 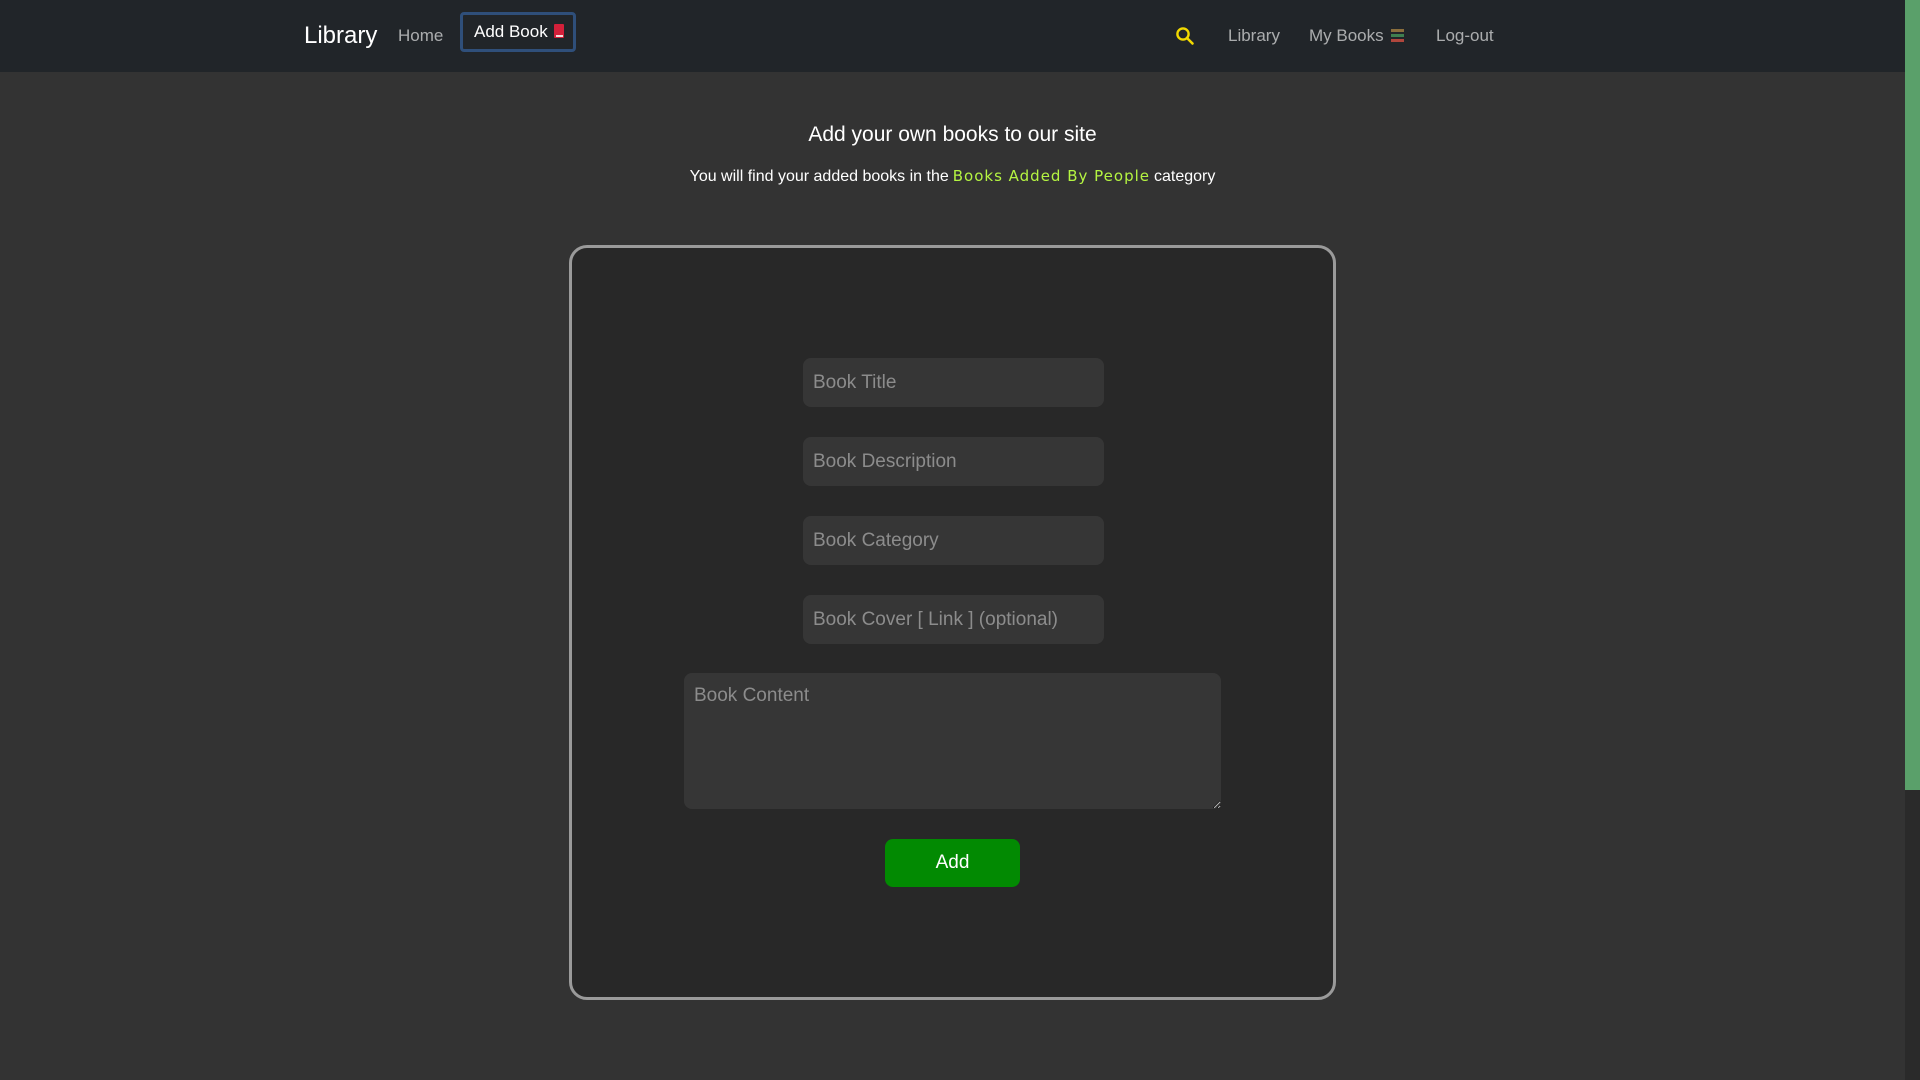 What do you see at coordinates (819, 176) in the screenshot?
I see `subtitle-text-before: You will find your added books in the` at bounding box center [819, 176].